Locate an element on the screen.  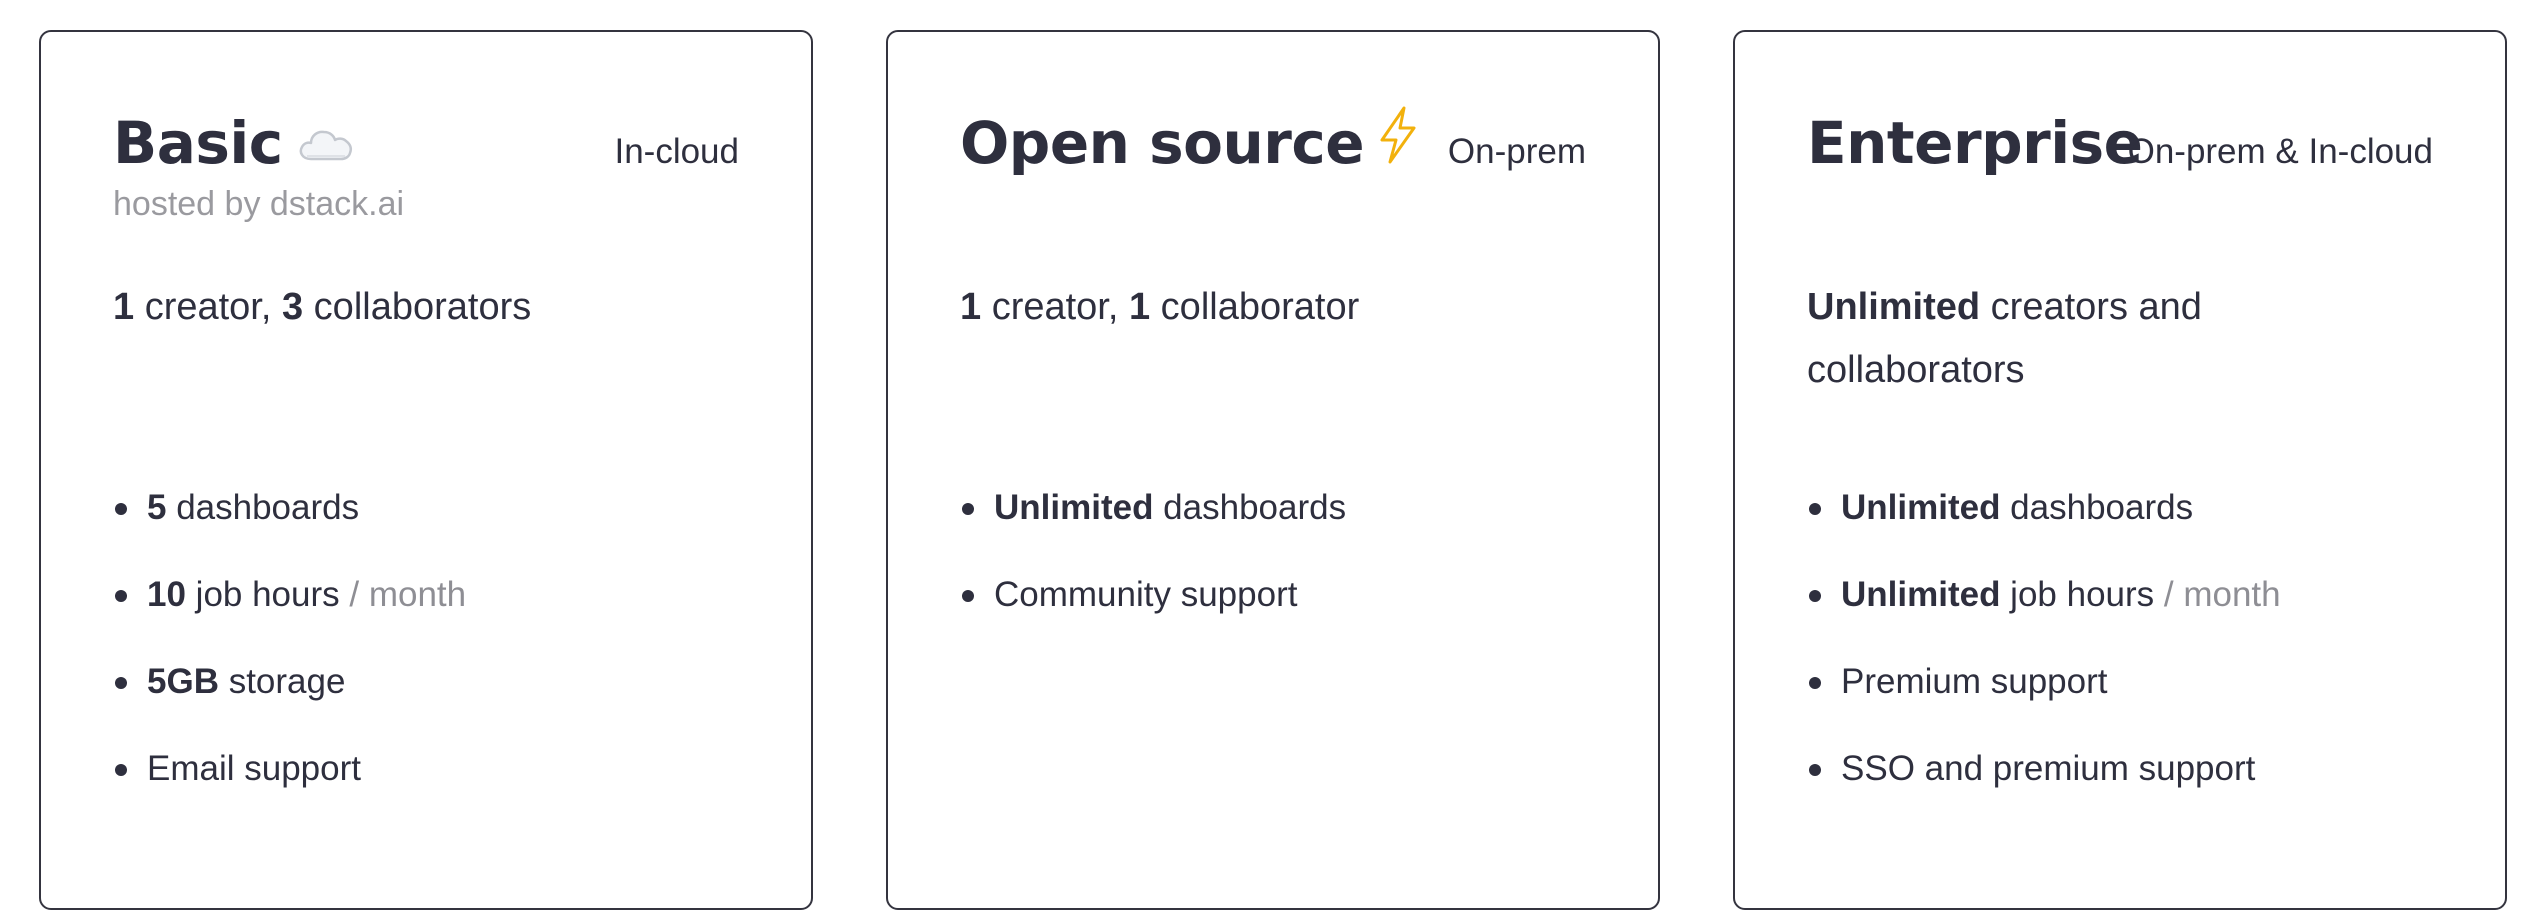
feature-list: Unlimited dashboards Community support is located at coordinates (1153, 571).